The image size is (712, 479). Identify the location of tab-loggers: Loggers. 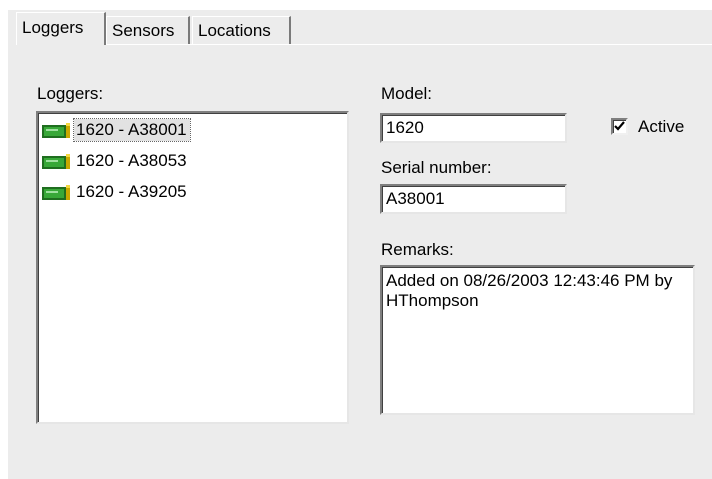
(61, 28).